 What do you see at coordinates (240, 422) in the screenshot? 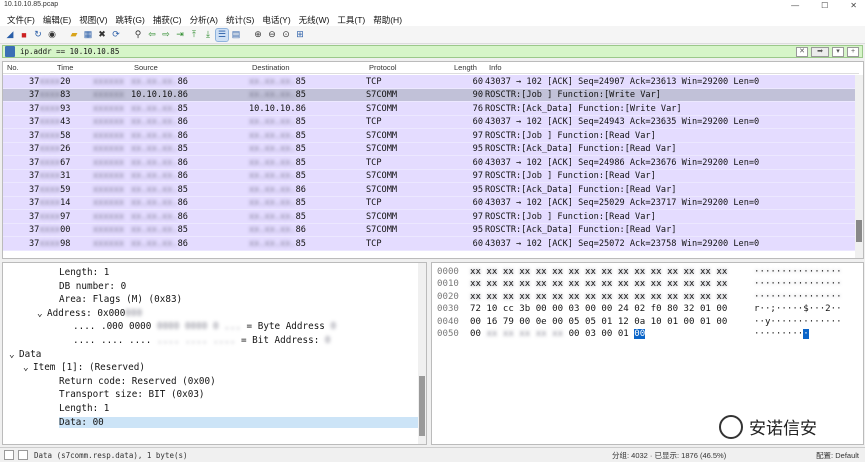
I see `tree-item: Data: 00` at bounding box center [240, 422].